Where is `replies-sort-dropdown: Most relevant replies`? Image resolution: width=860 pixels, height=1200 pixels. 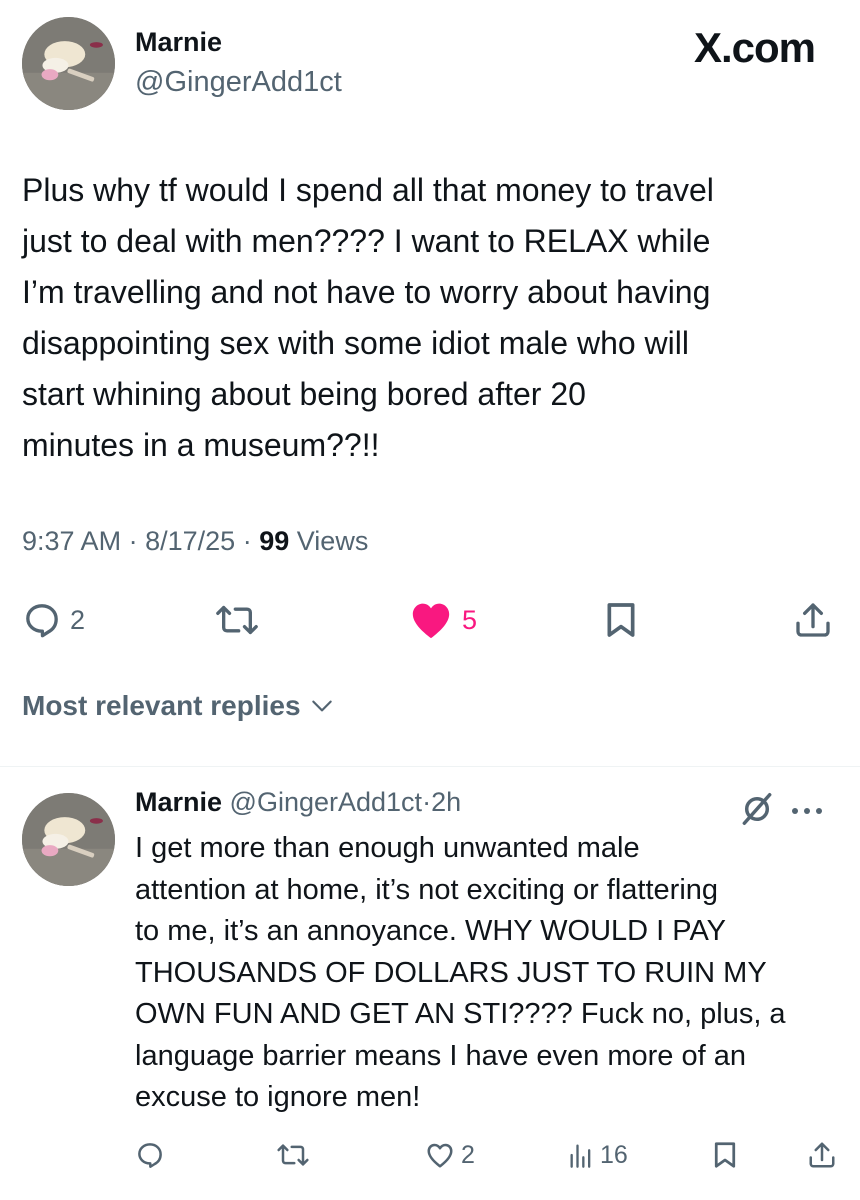 replies-sort-dropdown: Most relevant replies is located at coordinates (178, 706).